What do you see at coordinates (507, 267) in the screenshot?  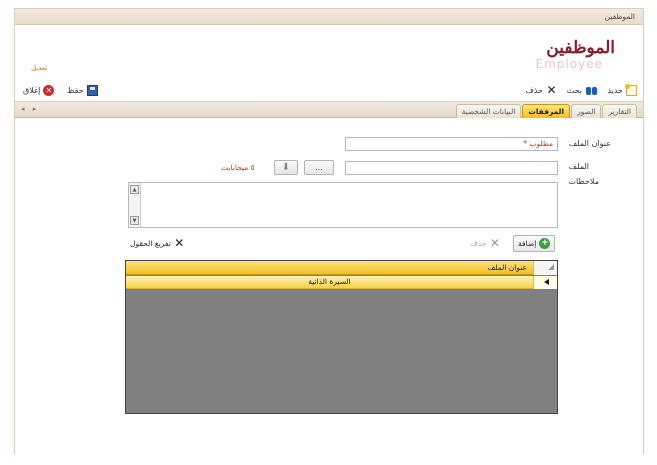 I see `grid-column-file-title: عنوان الملف` at bounding box center [507, 267].